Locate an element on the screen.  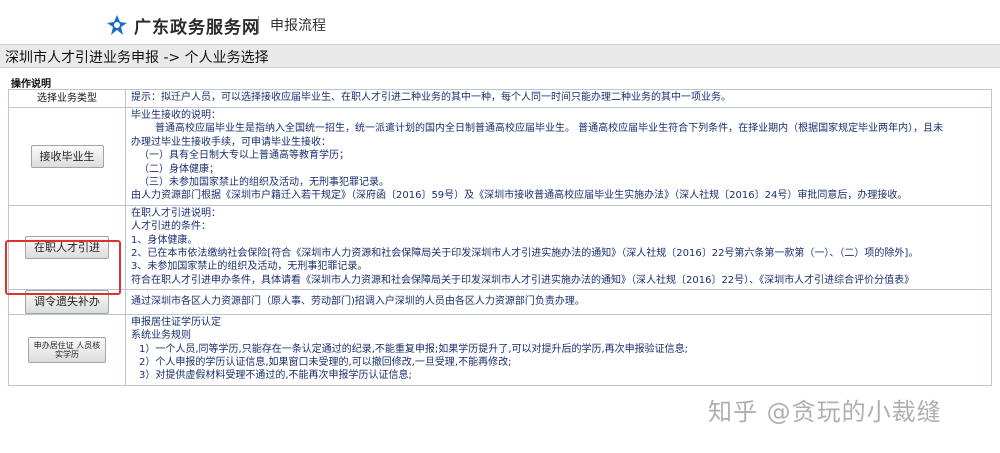
desc-line: 办理过毕业生接收手续，可申请毕业生接收： is located at coordinates (231, 142).